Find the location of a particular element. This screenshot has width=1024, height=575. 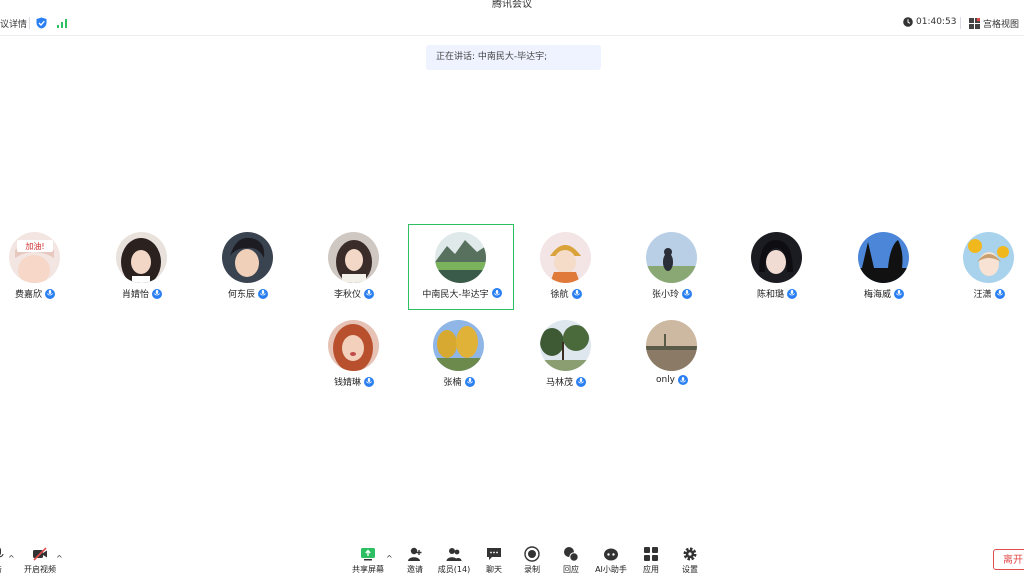

participant-name: 马林茂 is located at coordinates (559, 383).